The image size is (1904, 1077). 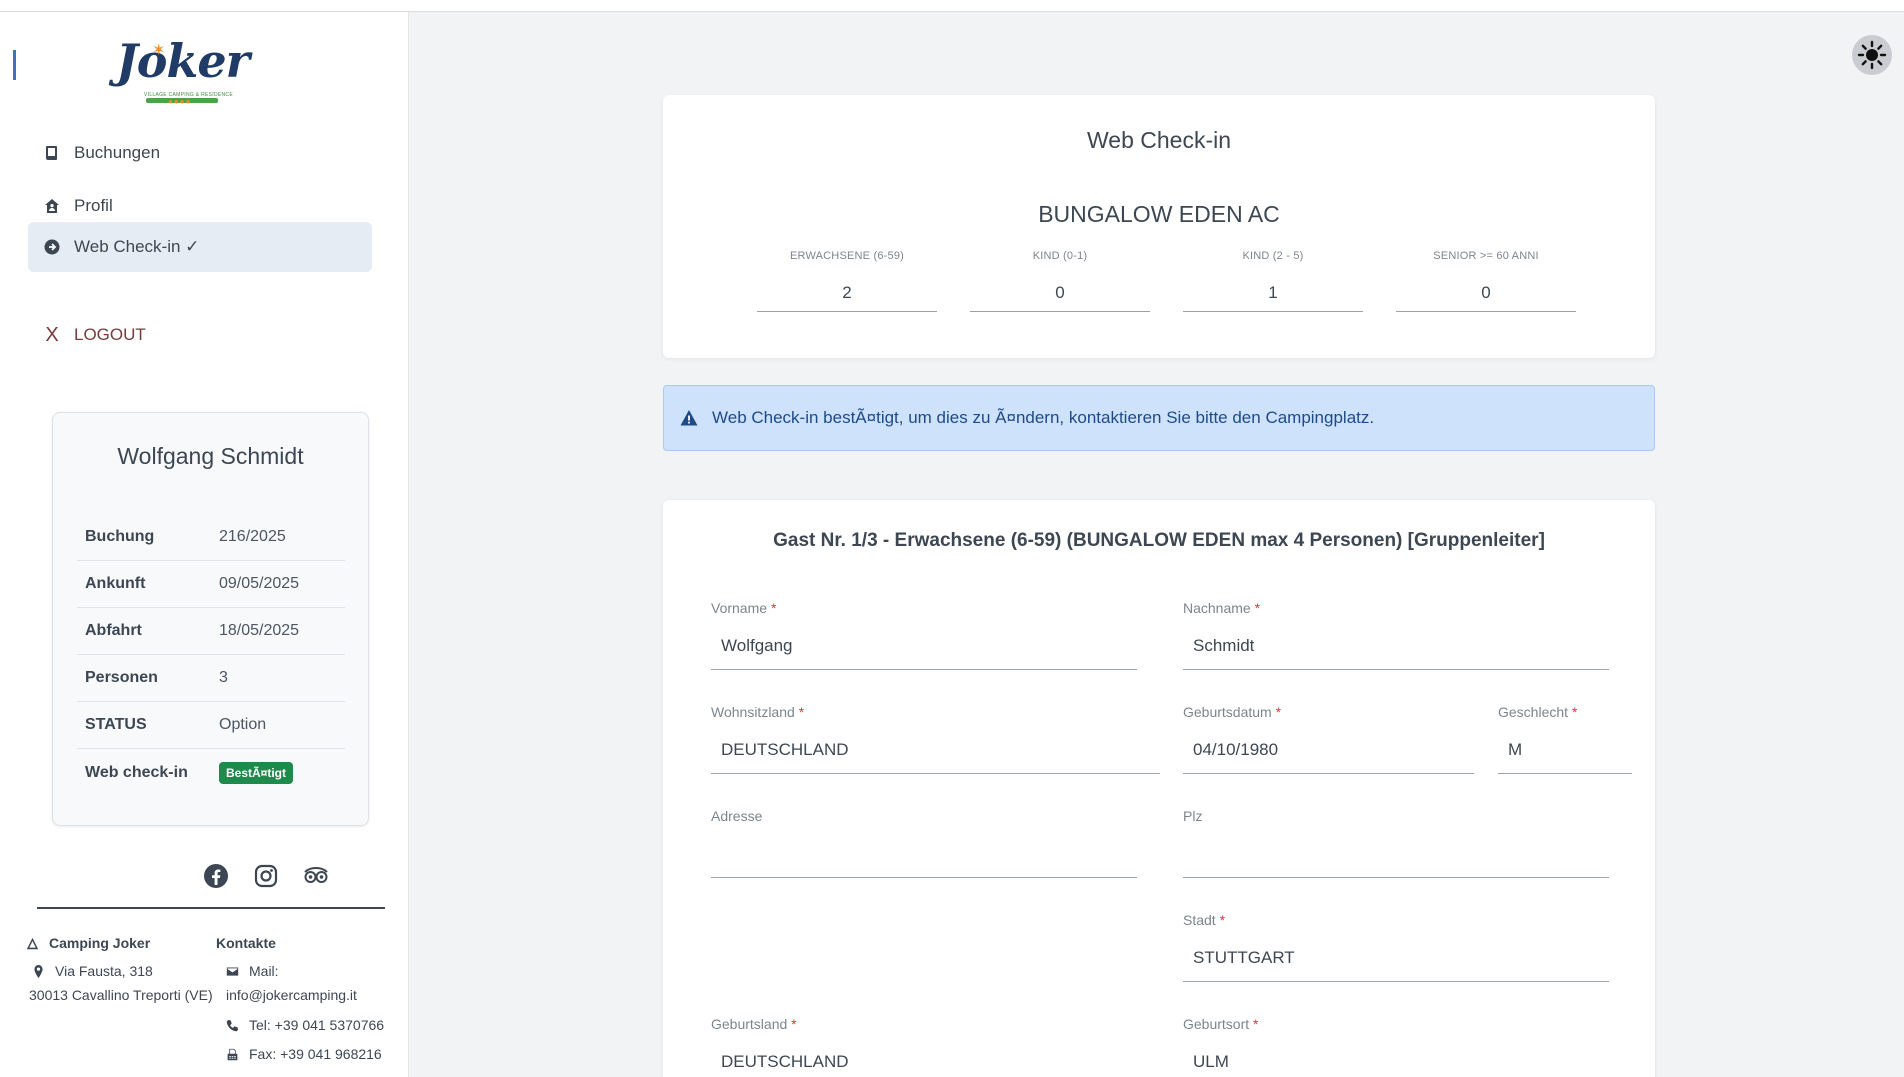 I want to click on geburtsland-select: DEUTSCHLAND, so click(x=924, y=1064).